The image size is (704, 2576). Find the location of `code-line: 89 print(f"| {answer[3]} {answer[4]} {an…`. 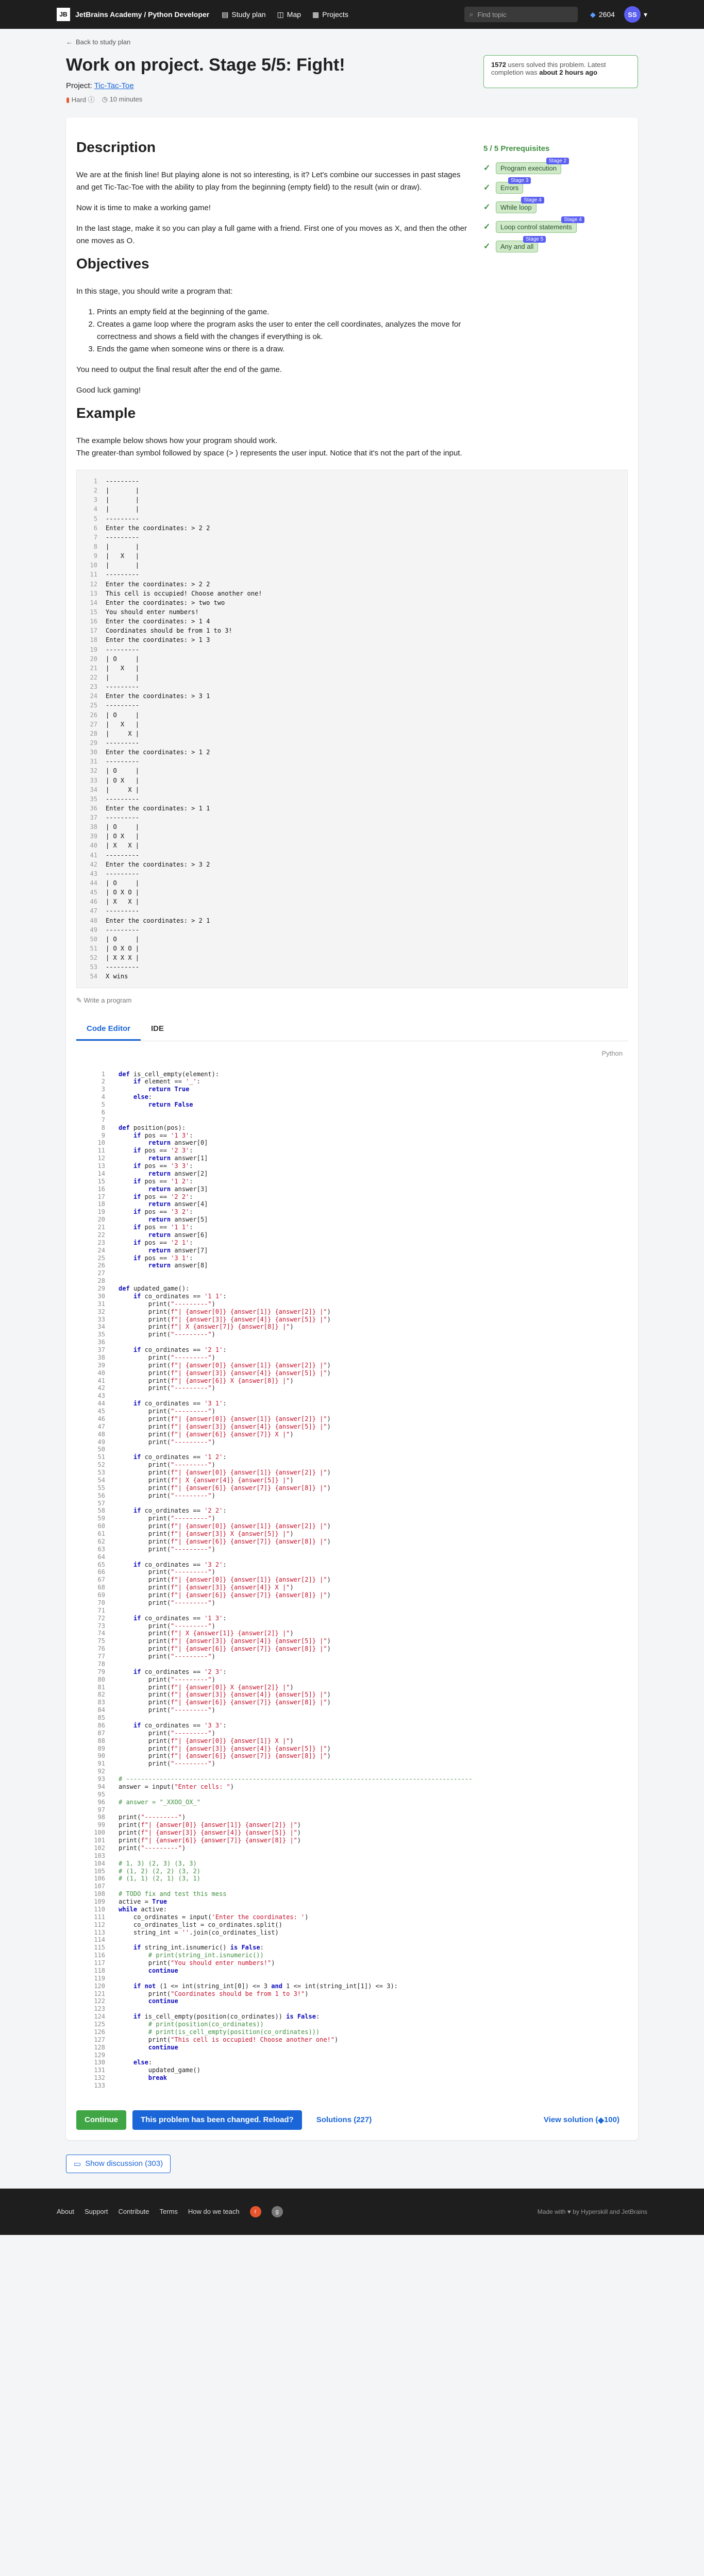

code-line: 89 print(f"| {answer[3]} {answer[4]} {an… is located at coordinates (356, 1749).